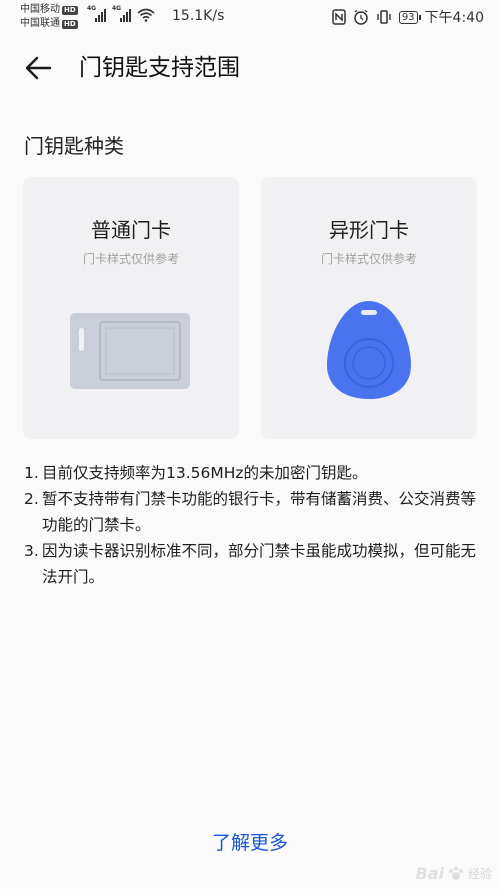  I want to click on list-item: 2. 暂不支持带有门禁卡功能的银行卡，带有储蓄消费、公交消费等功能的门禁卡。, so click(252, 512).